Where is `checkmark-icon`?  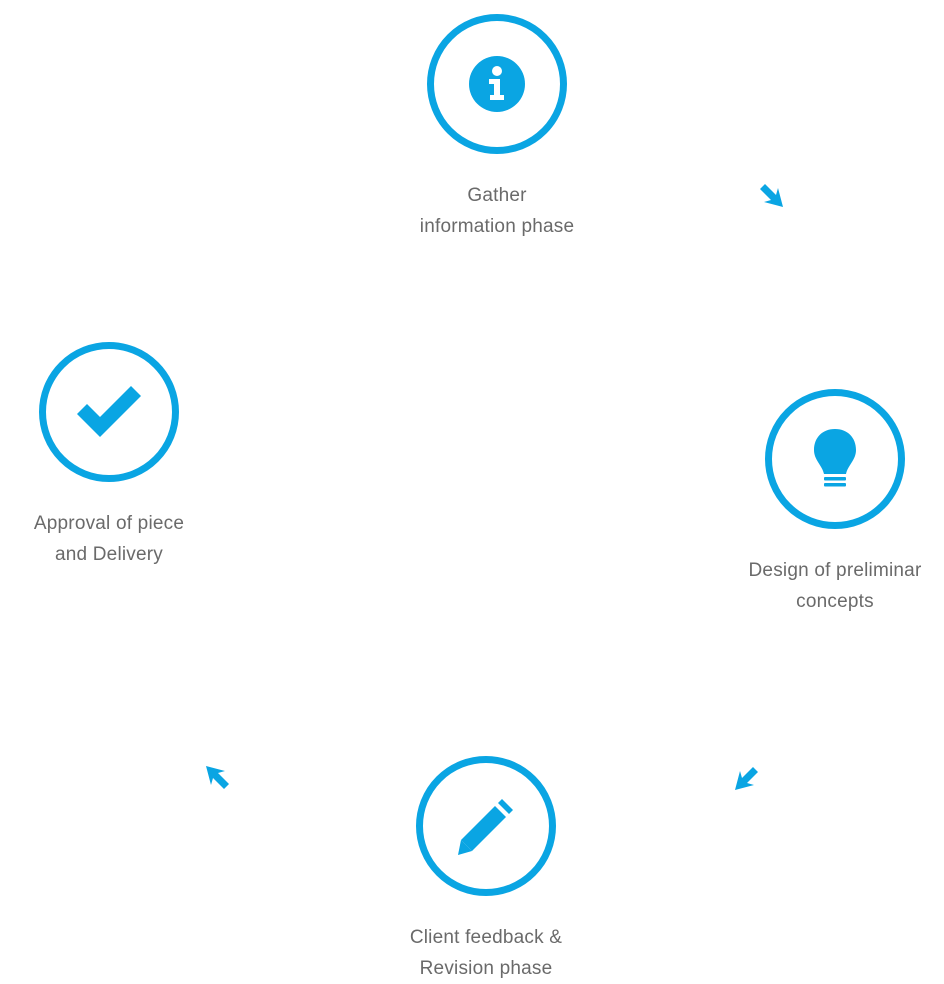 checkmark-icon is located at coordinates (109, 411).